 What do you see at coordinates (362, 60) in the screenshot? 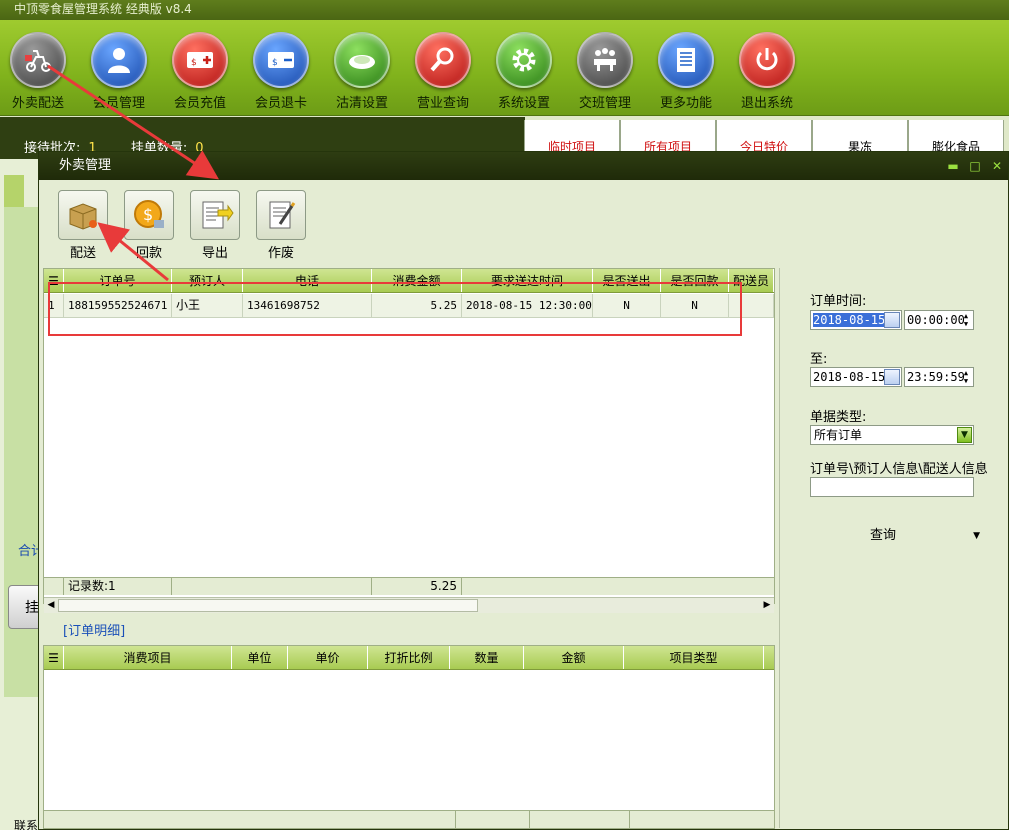
I see `plate-icon` at bounding box center [362, 60].